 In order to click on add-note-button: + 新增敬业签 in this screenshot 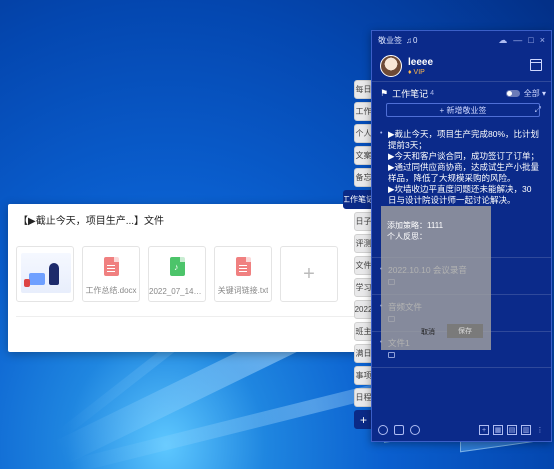, I will do `click(463, 110)`.